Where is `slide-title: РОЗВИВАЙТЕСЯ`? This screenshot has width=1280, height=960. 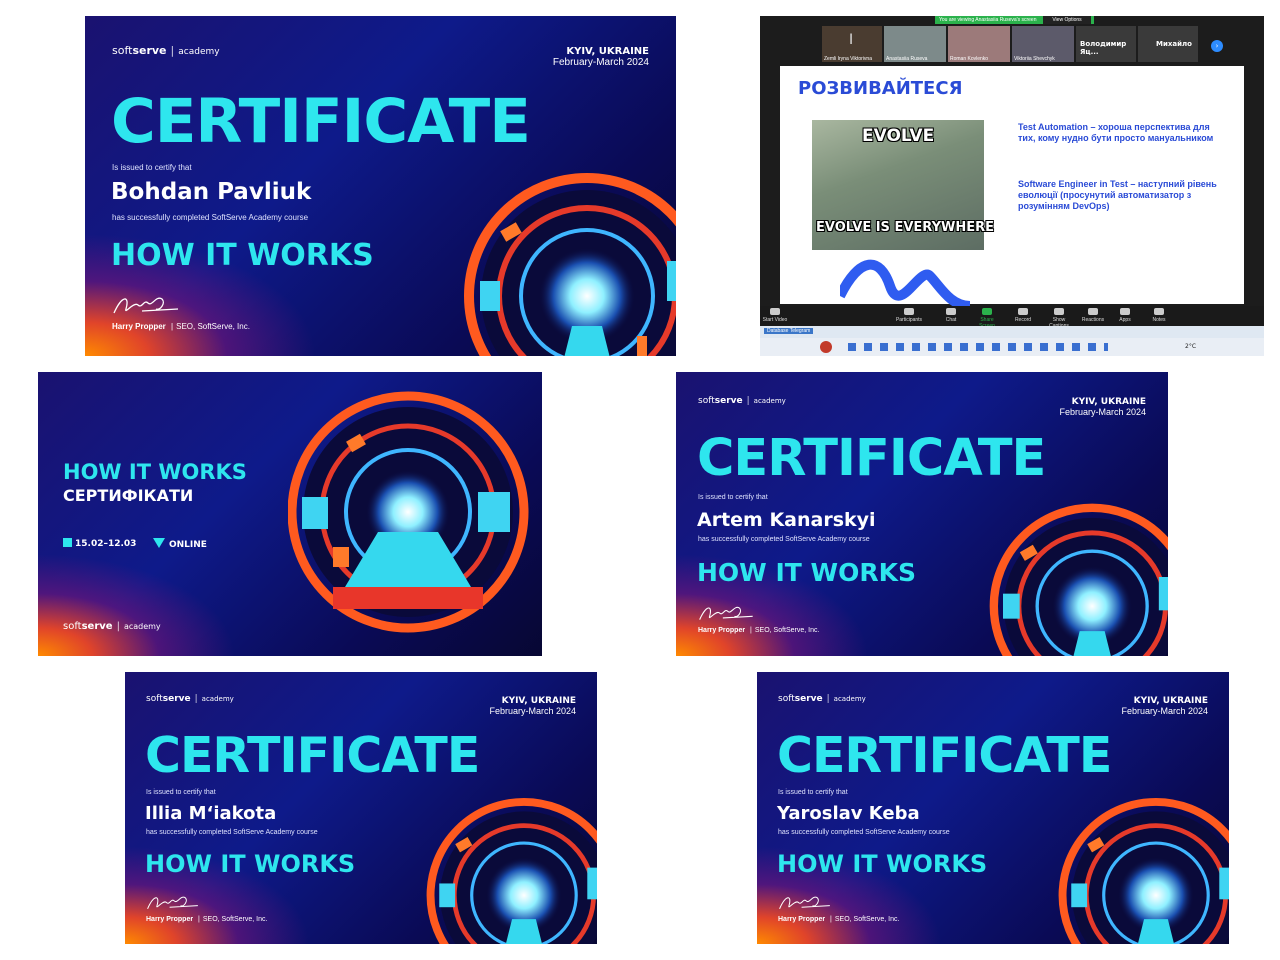
slide-title: РОЗВИВАЙТЕСЯ is located at coordinates (880, 88).